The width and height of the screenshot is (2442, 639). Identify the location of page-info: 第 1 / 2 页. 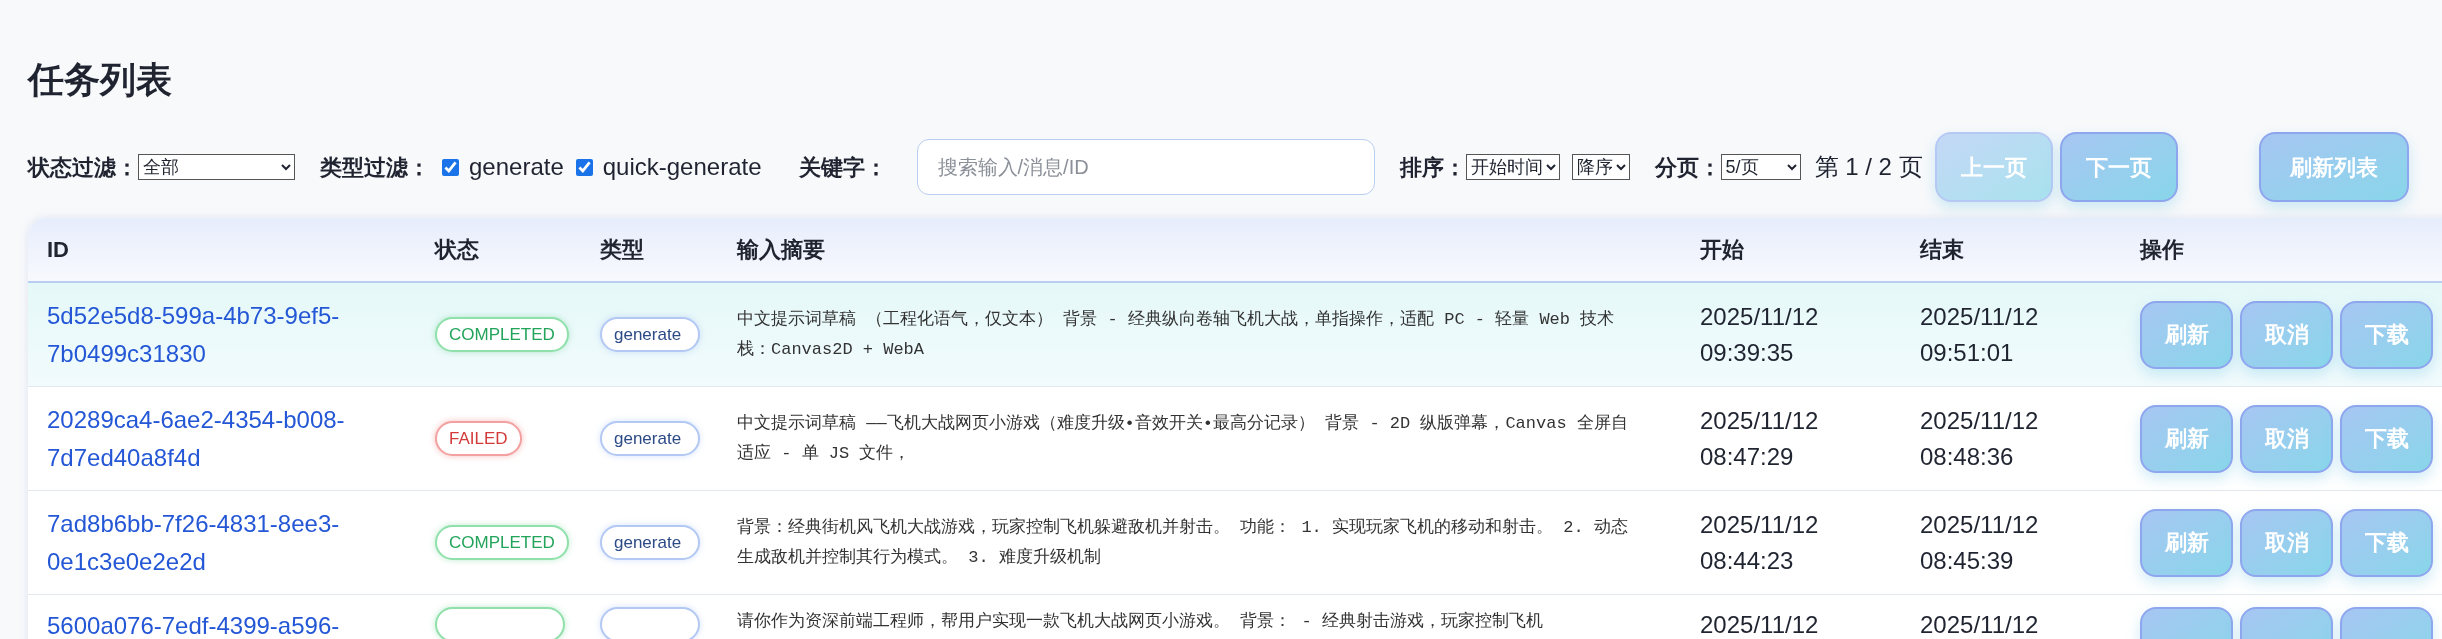
(1868, 167).